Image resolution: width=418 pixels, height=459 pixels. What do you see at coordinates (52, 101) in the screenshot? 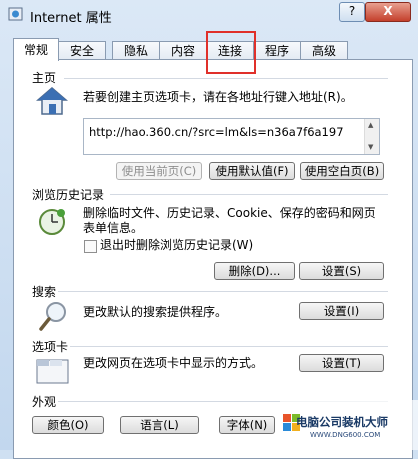
I see `home-icon` at bounding box center [52, 101].